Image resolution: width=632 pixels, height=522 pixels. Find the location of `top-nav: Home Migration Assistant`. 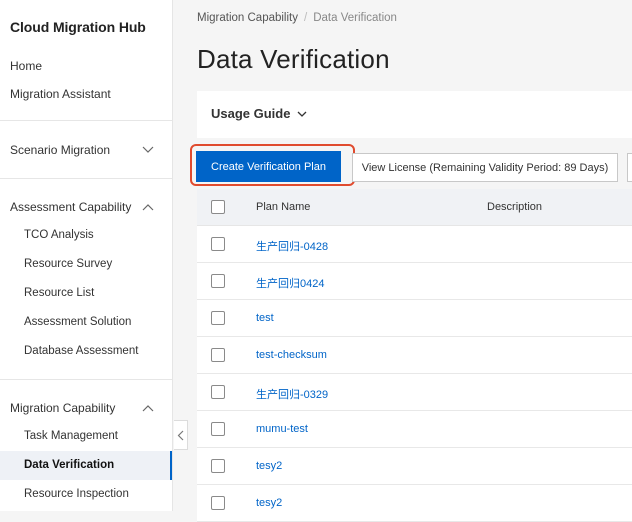

top-nav: Home Migration Assistant is located at coordinates (86, 80).